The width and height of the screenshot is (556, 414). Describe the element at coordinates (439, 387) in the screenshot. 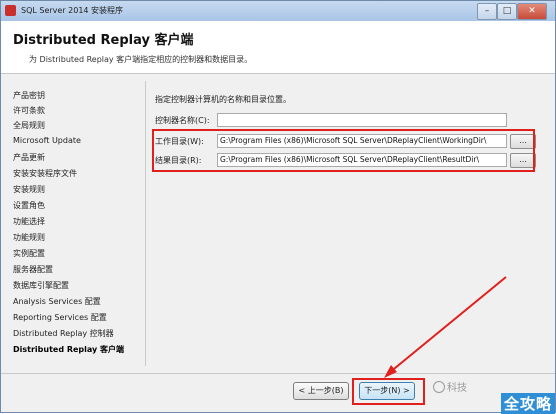

I see `watermark-icon` at that location.